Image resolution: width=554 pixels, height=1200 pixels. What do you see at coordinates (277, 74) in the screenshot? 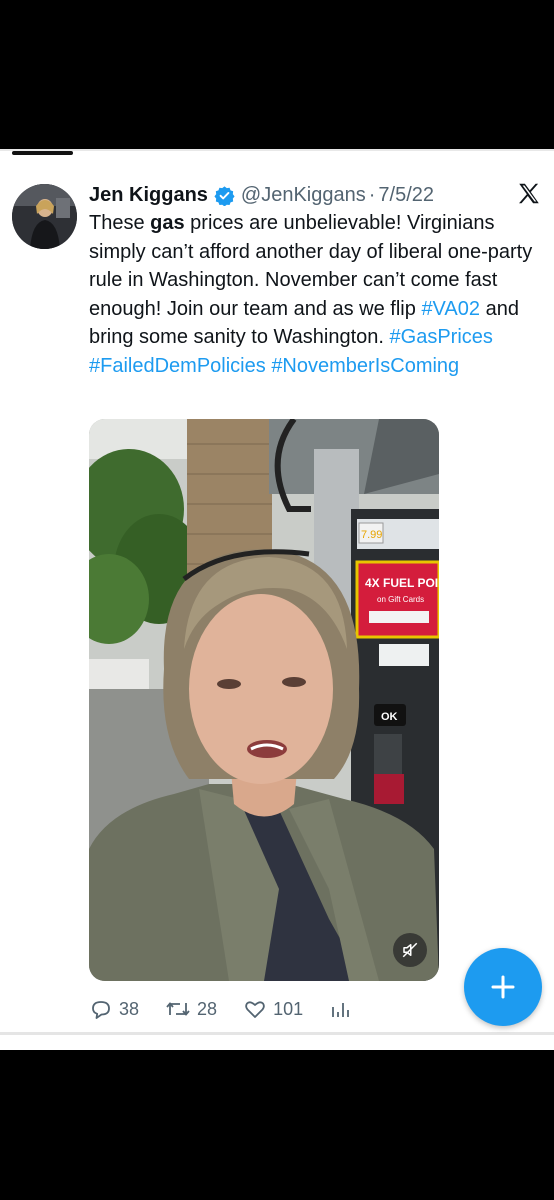
I see `top-black-bar` at bounding box center [277, 74].